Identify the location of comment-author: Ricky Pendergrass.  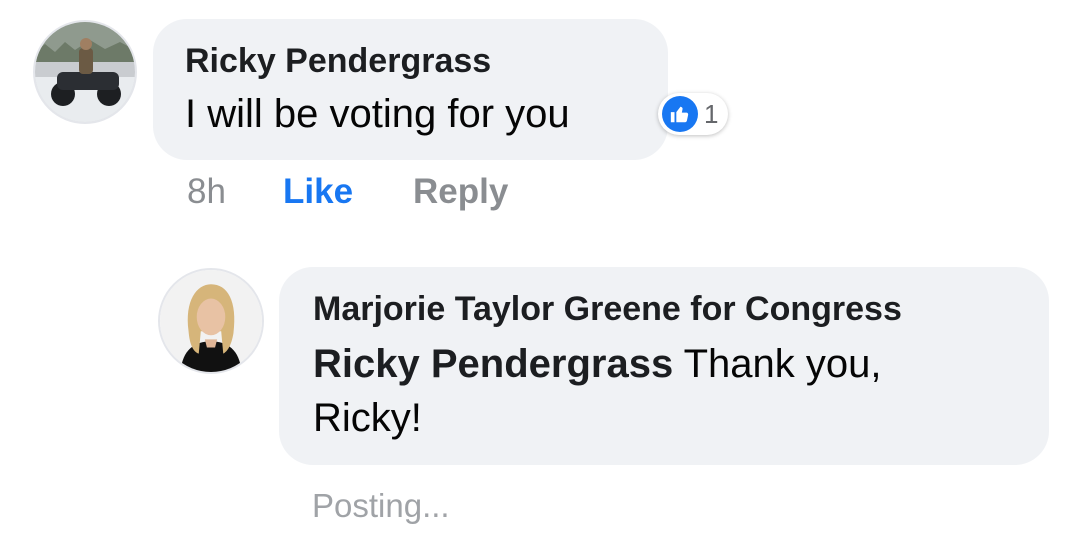
(410, 61).